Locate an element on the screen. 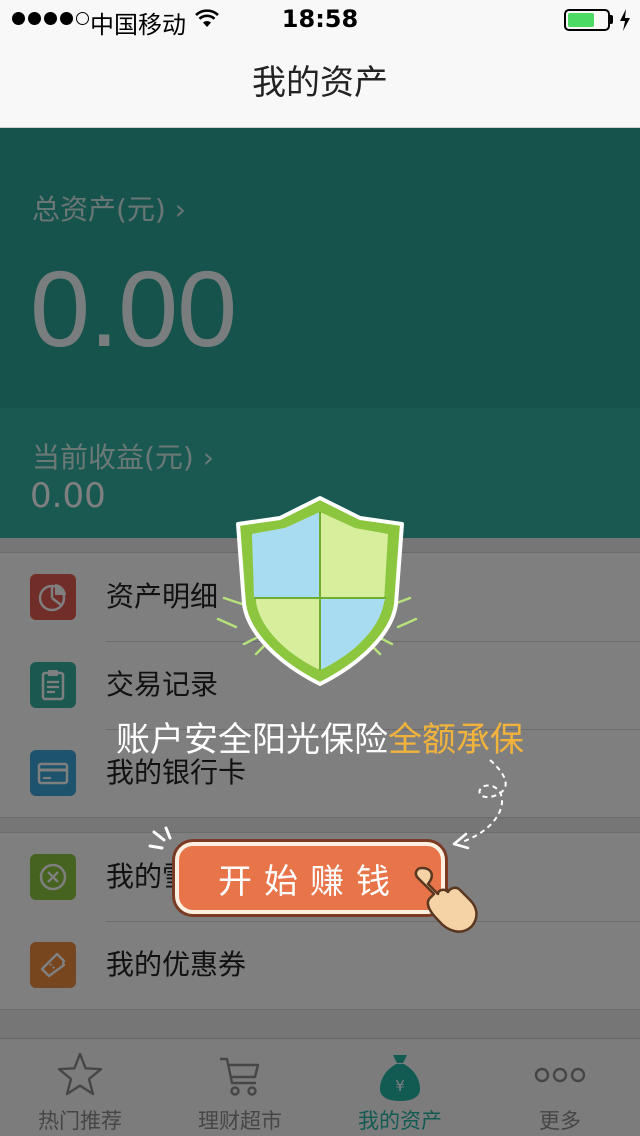 The width and height of the screenshot is (640, 1136). promo-headline: 账户安全阳光保险全额承保 is located at coordinates (320, 736).